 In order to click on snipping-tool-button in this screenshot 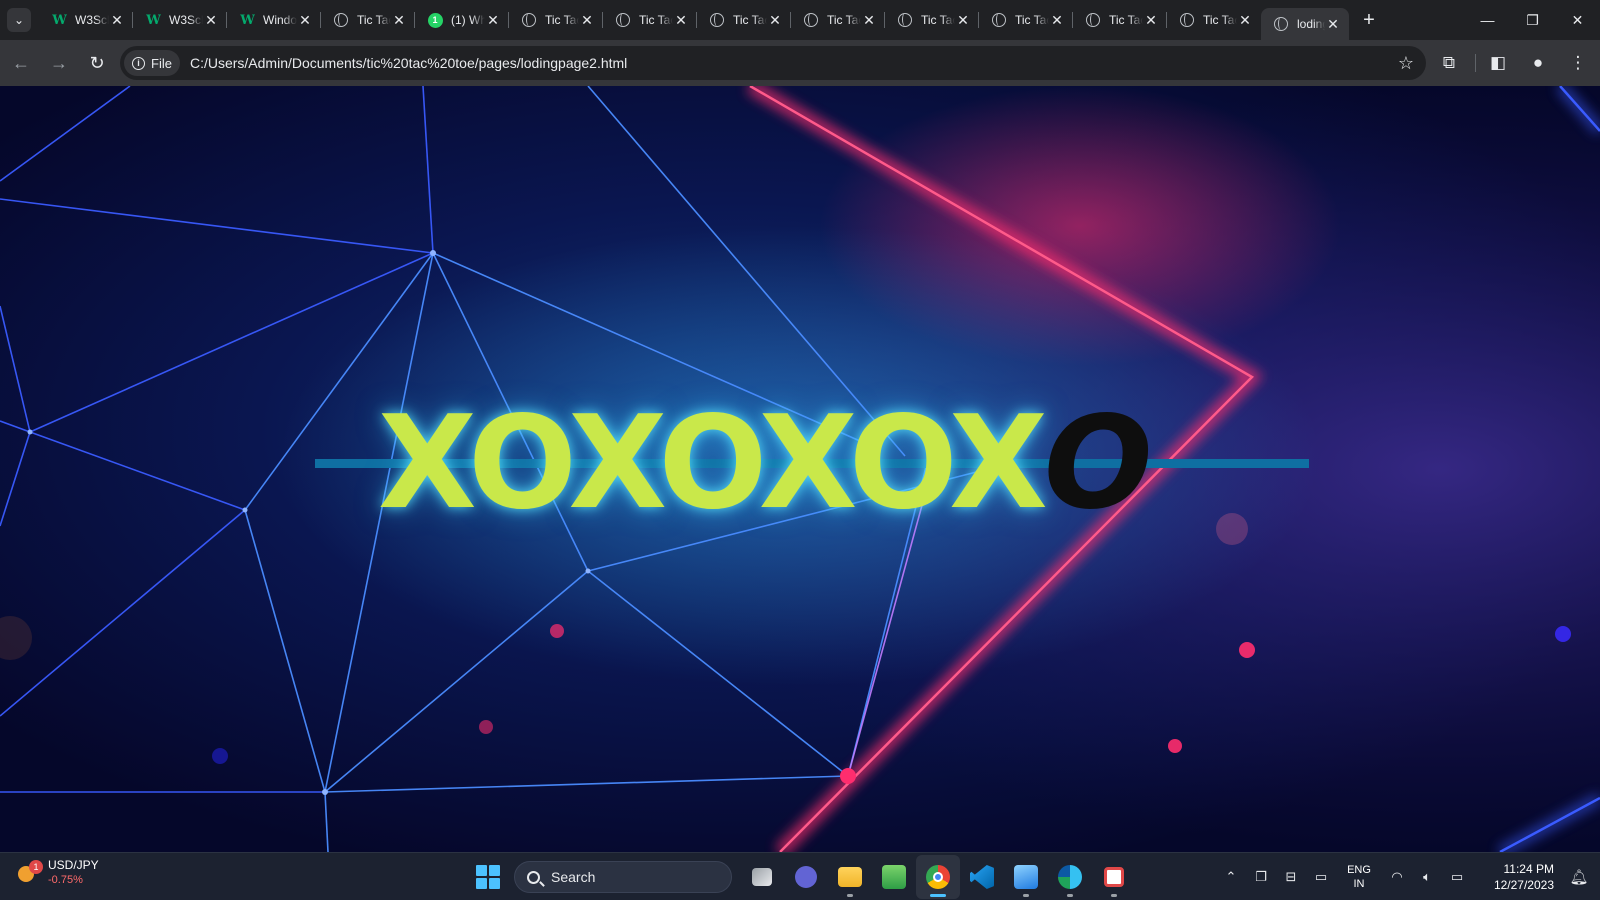, I will do `click(1114, 877)`.